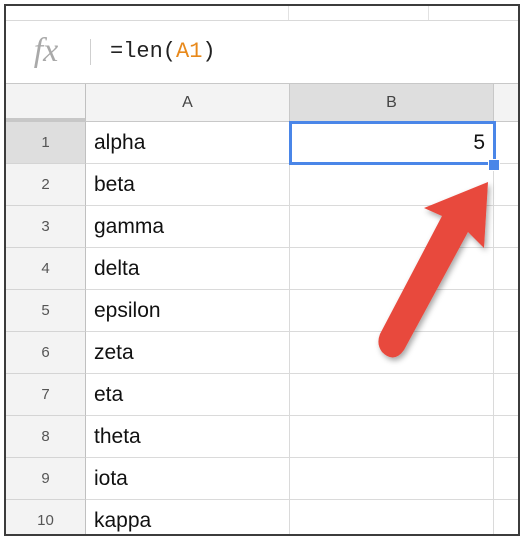  I want to click on formula-input: =len(A1), so click(163, 52).